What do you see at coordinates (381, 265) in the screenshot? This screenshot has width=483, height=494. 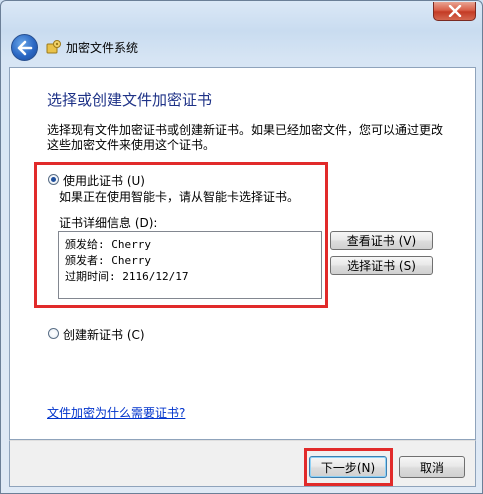 I see `select-certificate-button: 选择证书 (S)` at bounding box center [381, 265].